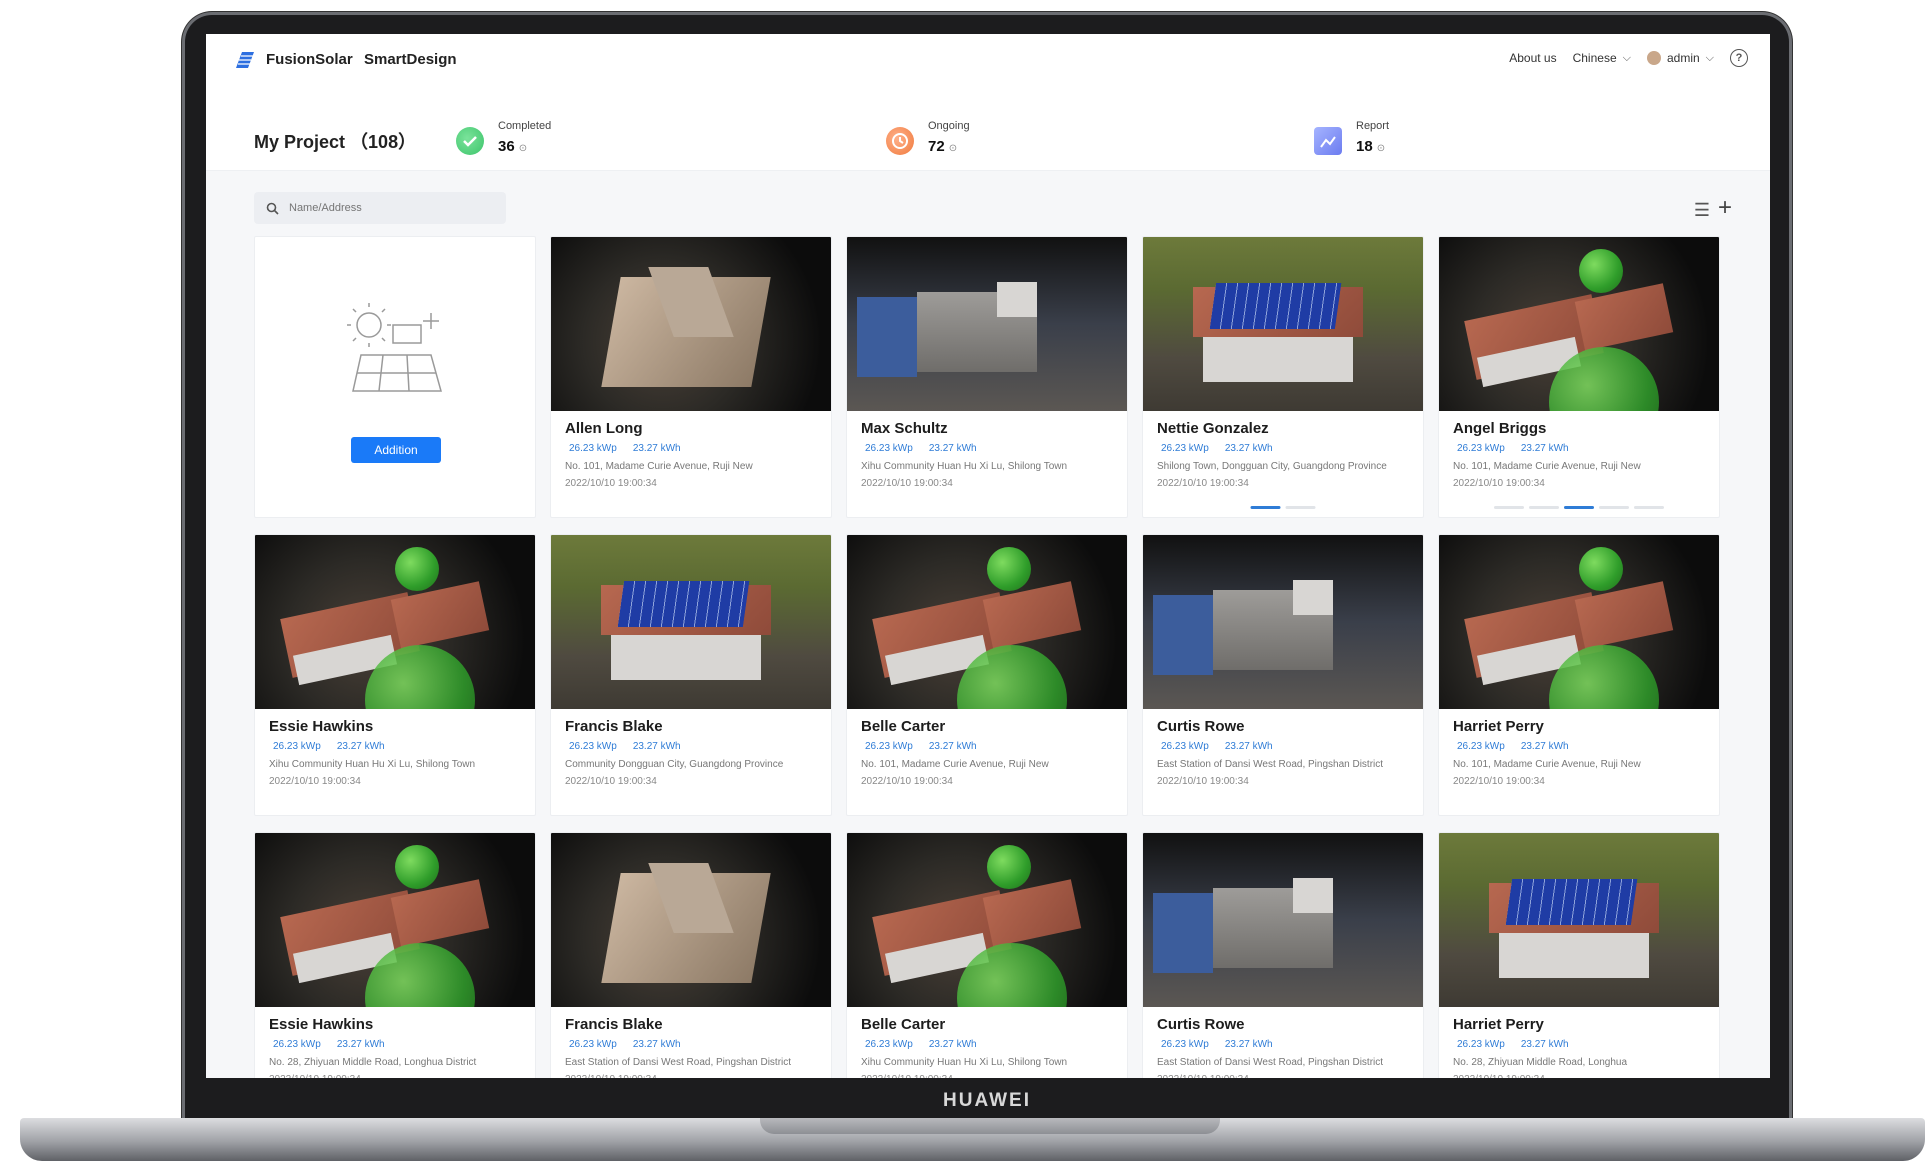  I want to click on stat-completed-value: 36, so click(506, 146).